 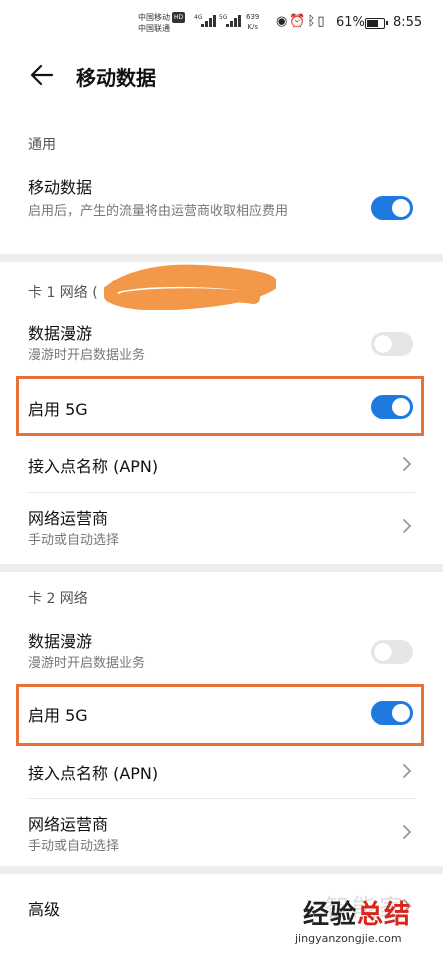 What do you see at coordinates (221, 23) in the screenshot?
I see `status-bar: 中国移动 HD 中国联通 4G 5G 639 K/s ◉⏰ᛒ▯ 61% 8:55` at bounding box center [221, 23].